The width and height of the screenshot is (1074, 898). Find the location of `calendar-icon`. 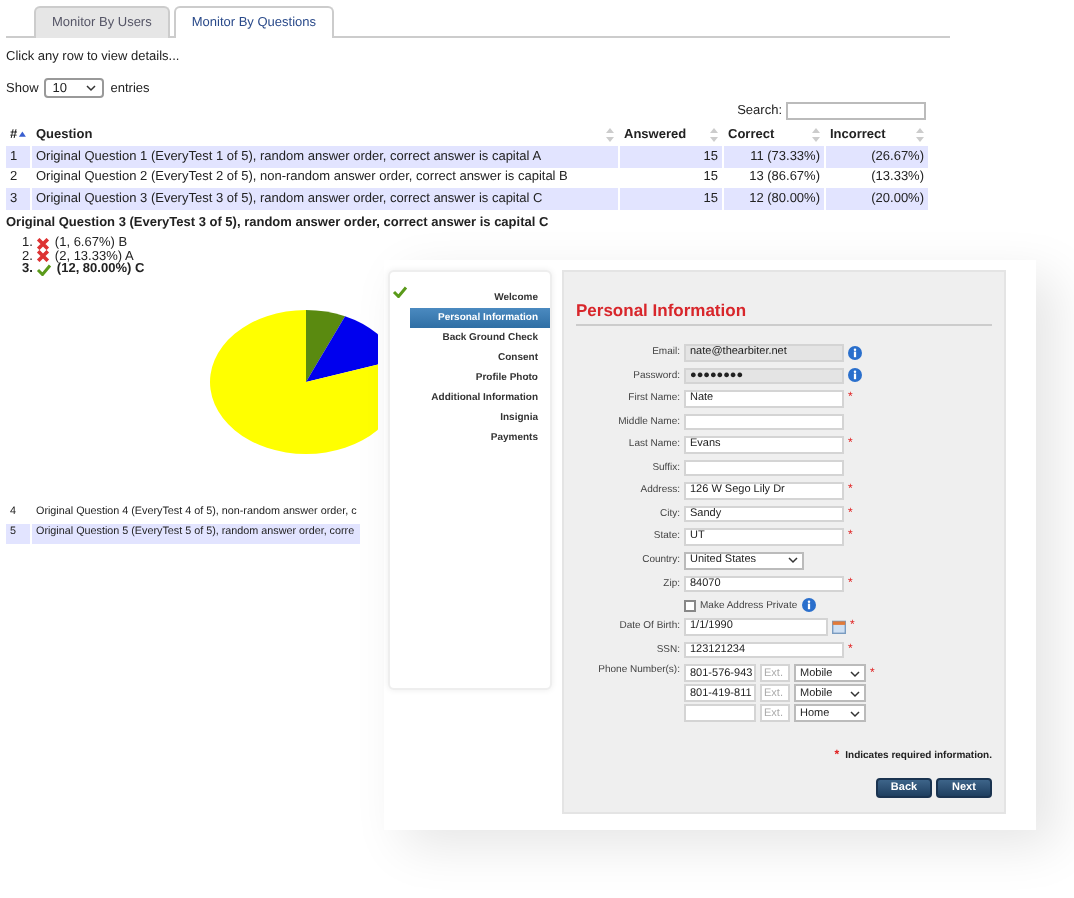

calendar-icon is located at coordinates (839, 626).